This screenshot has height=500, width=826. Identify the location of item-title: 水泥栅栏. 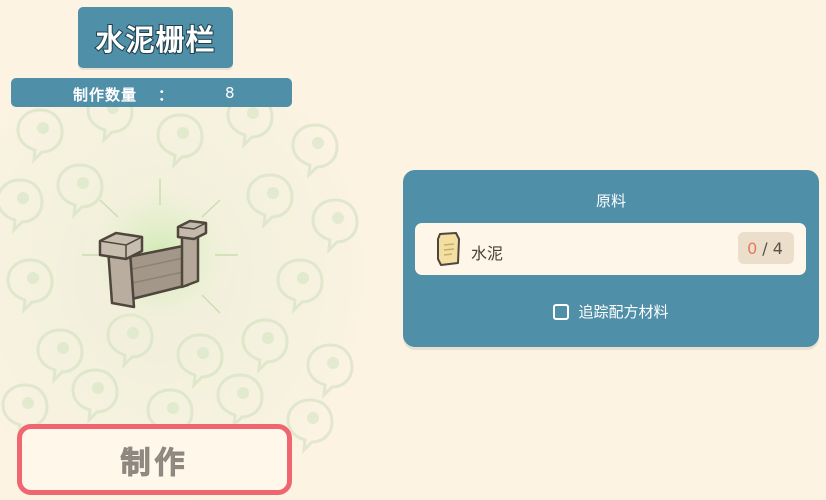
(155, 40).